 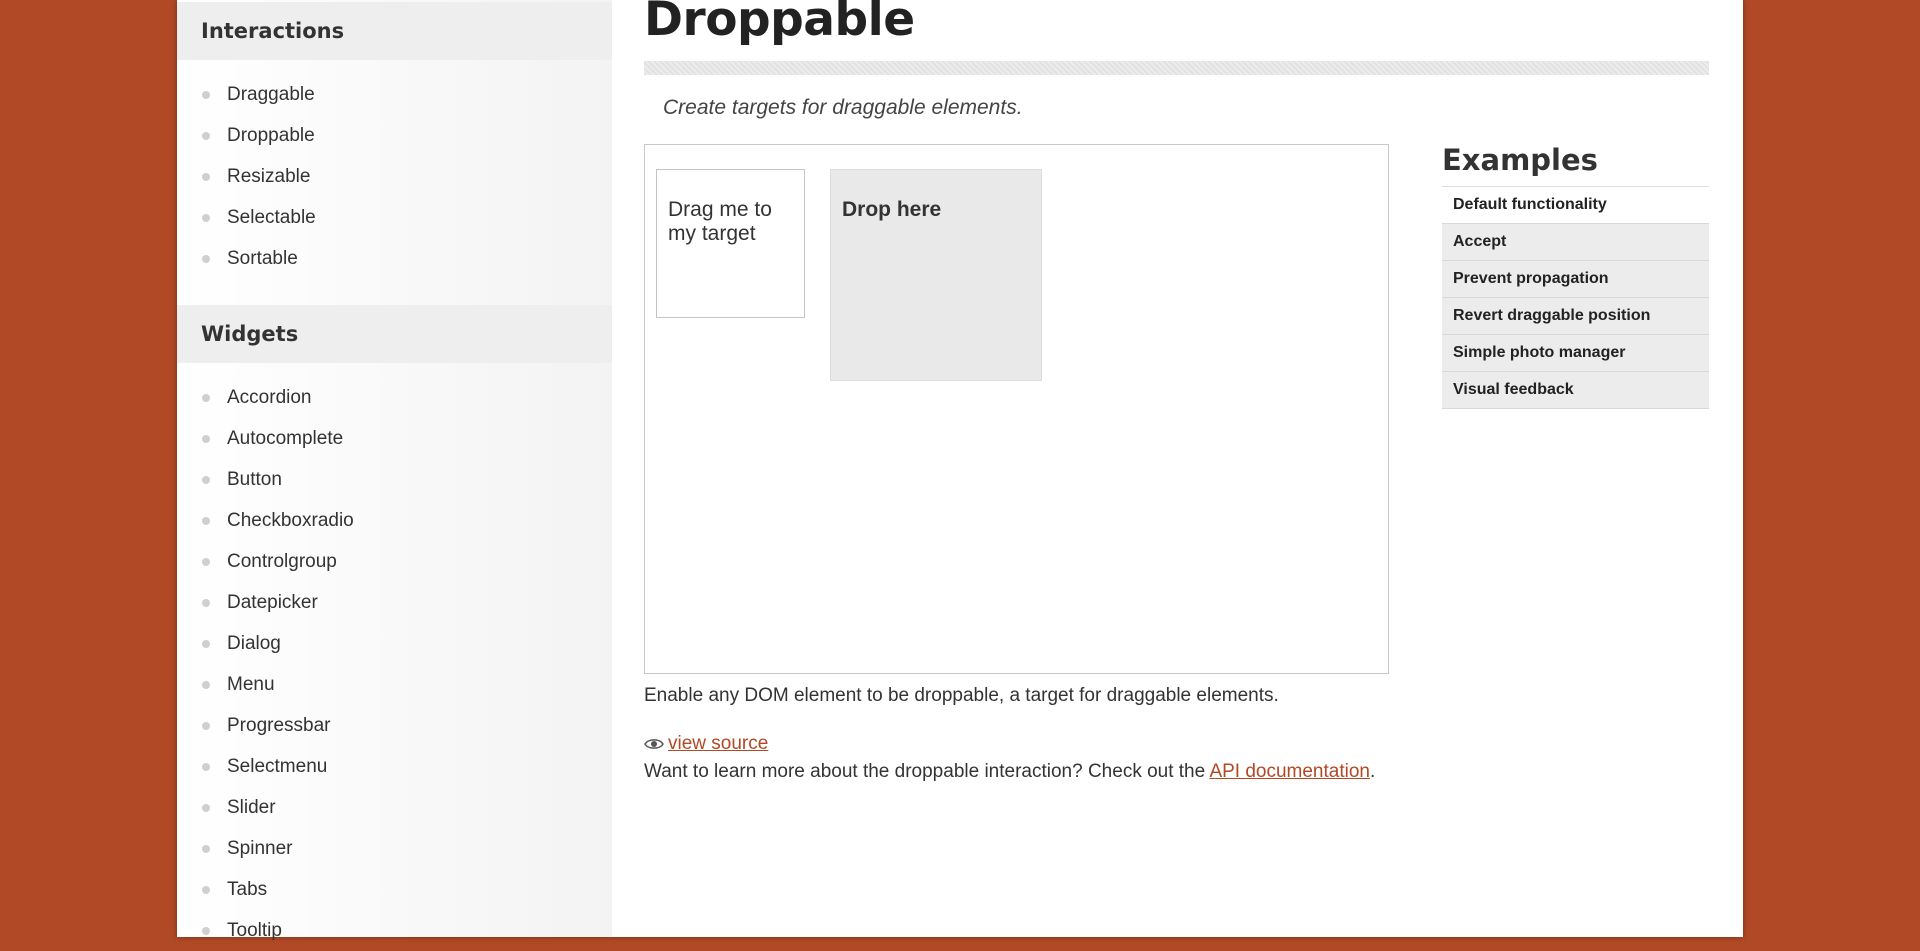 What do you see at coordinates (1575, 163) in the screenshot?
I see `examples-heading: Examples` at bounding box center [1575, 163].